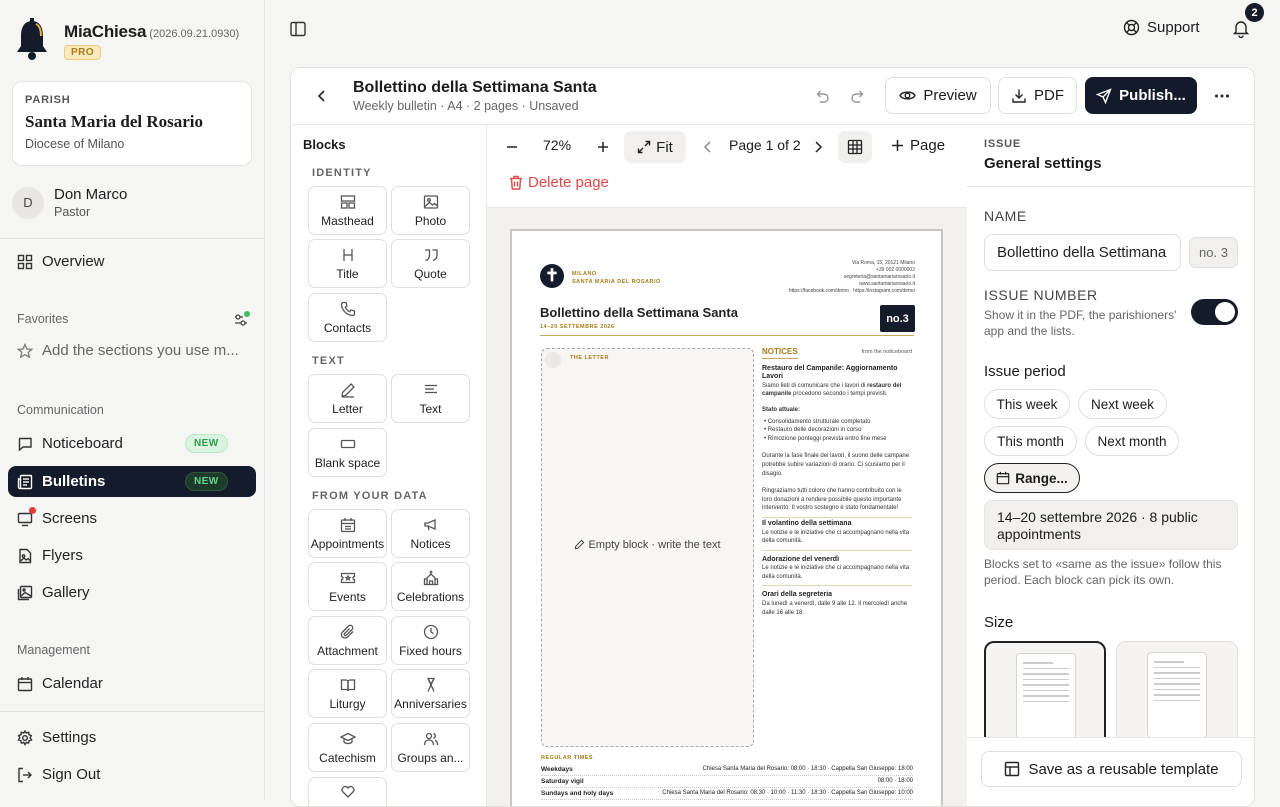 The height and width of the screenshot is (807, 1280). I want to click on block-label: Masthead, so click(347, 220).